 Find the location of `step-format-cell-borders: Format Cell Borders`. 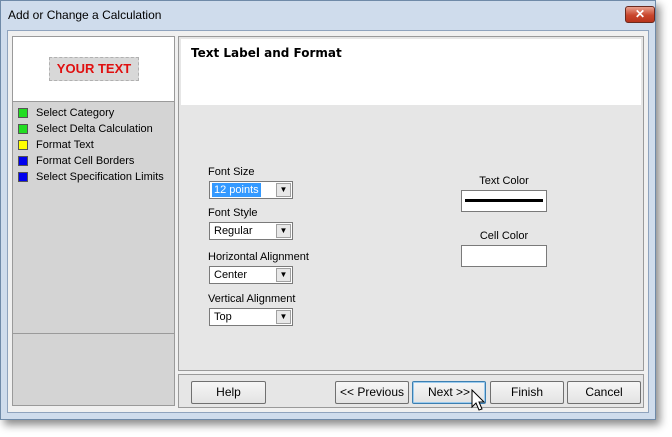

step-format-cell-borders: Format Cell Borders is located at coordinates (94, 162).